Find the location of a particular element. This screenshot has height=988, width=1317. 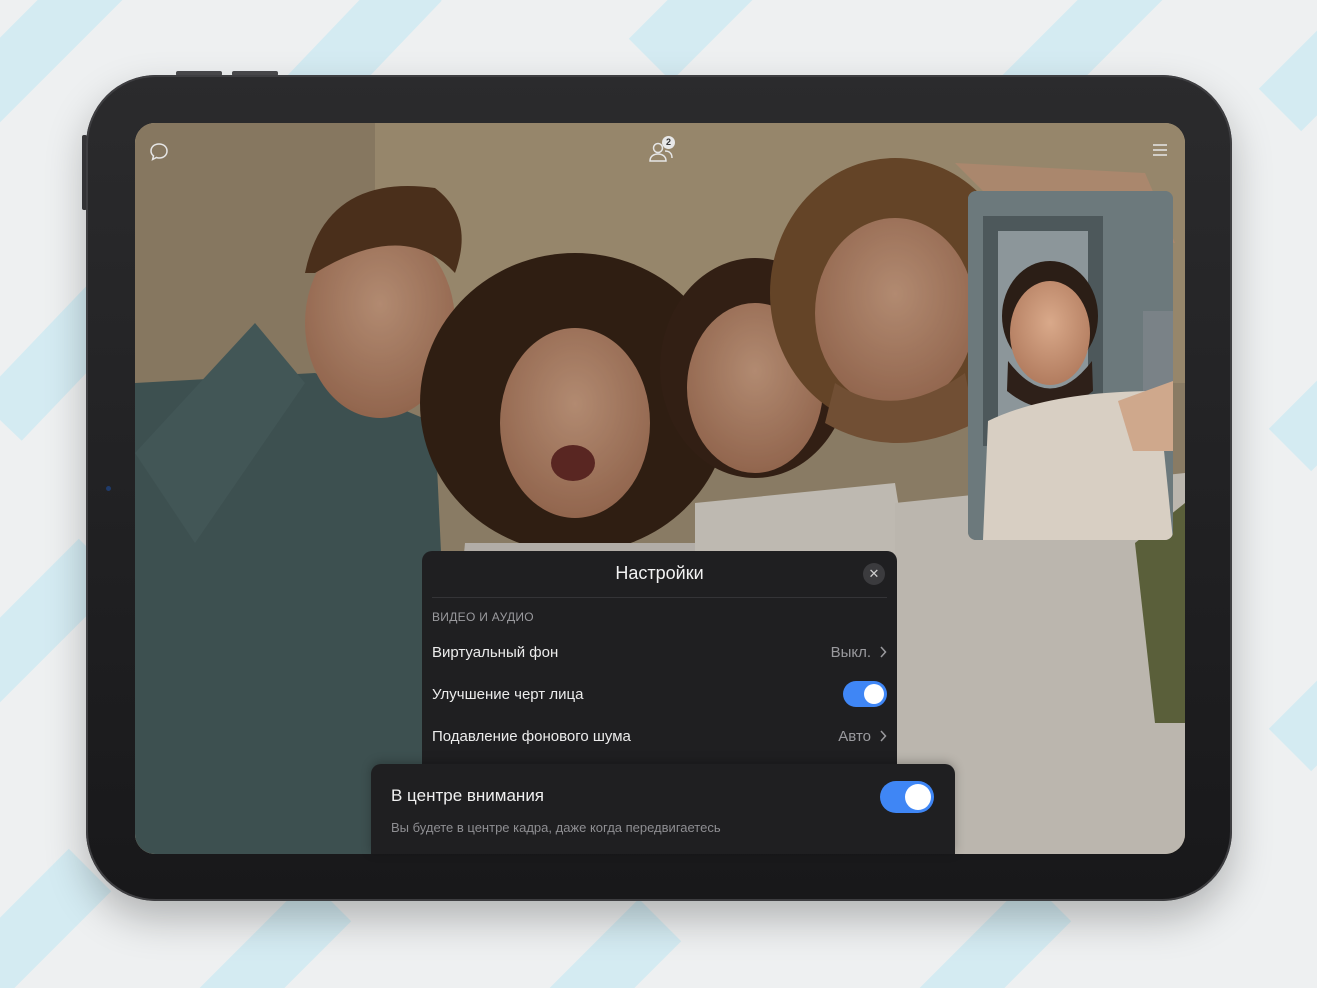

setting-row-virtual-background: Виртуальный фон Выкл. is located at coordinates (659, 652).